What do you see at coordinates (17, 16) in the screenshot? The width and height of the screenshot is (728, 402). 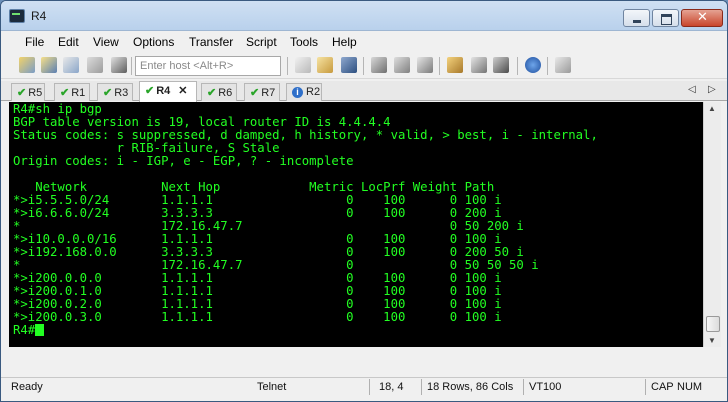 I see `terminal-app-icon` at bounding box center [17, 16].